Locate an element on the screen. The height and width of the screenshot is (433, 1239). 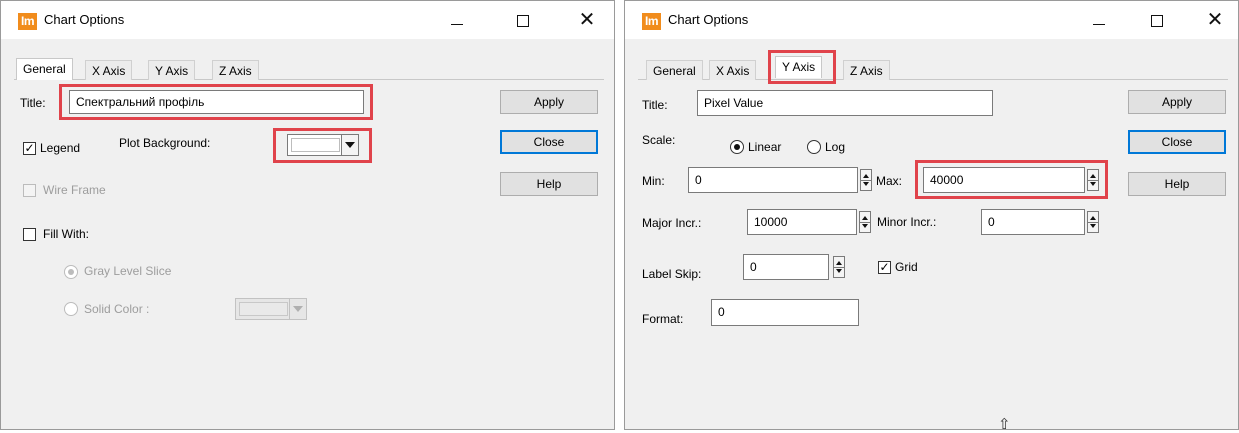
format-value: 0 is located at coordinates (721, 312).